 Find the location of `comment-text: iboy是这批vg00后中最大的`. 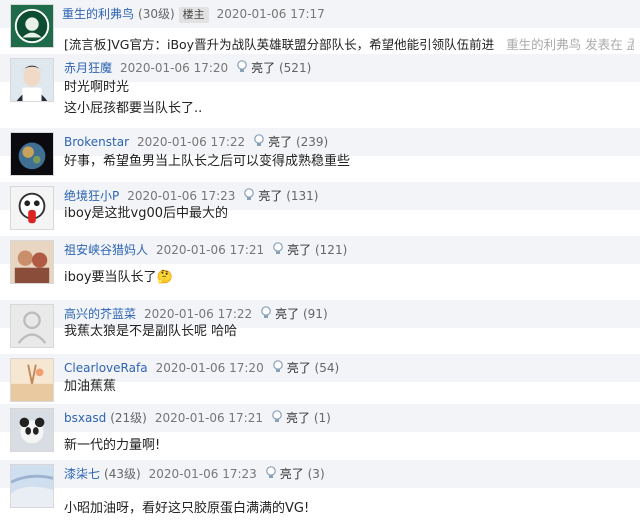

comment-text: iboy是这批vg00后中最大的 is located at coordinates (146, 213).